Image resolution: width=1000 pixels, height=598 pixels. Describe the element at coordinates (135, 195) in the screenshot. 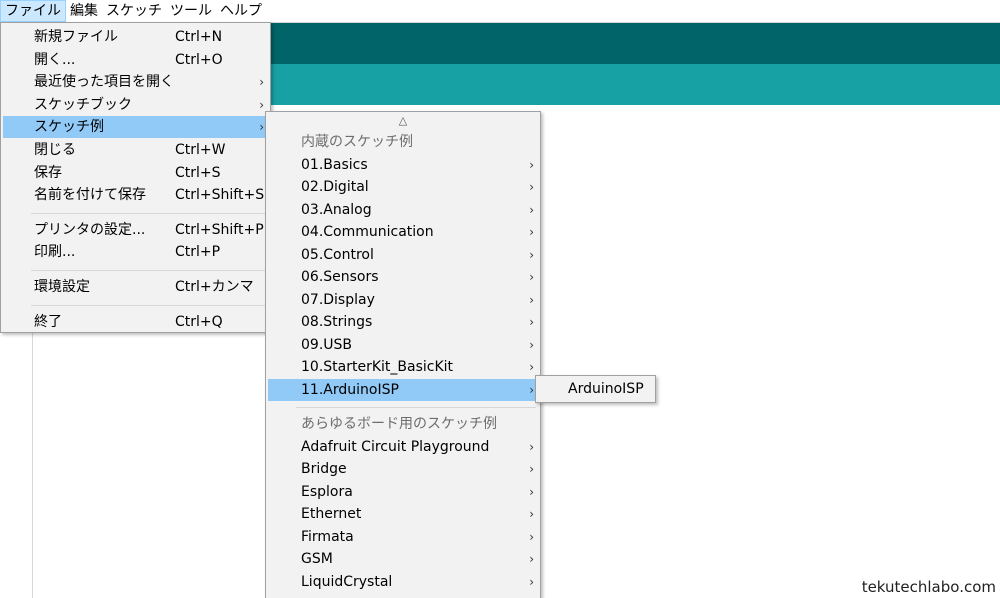

I see `menu-item: 名前を付けて保存 Ctrl+Shift+S` at that location.